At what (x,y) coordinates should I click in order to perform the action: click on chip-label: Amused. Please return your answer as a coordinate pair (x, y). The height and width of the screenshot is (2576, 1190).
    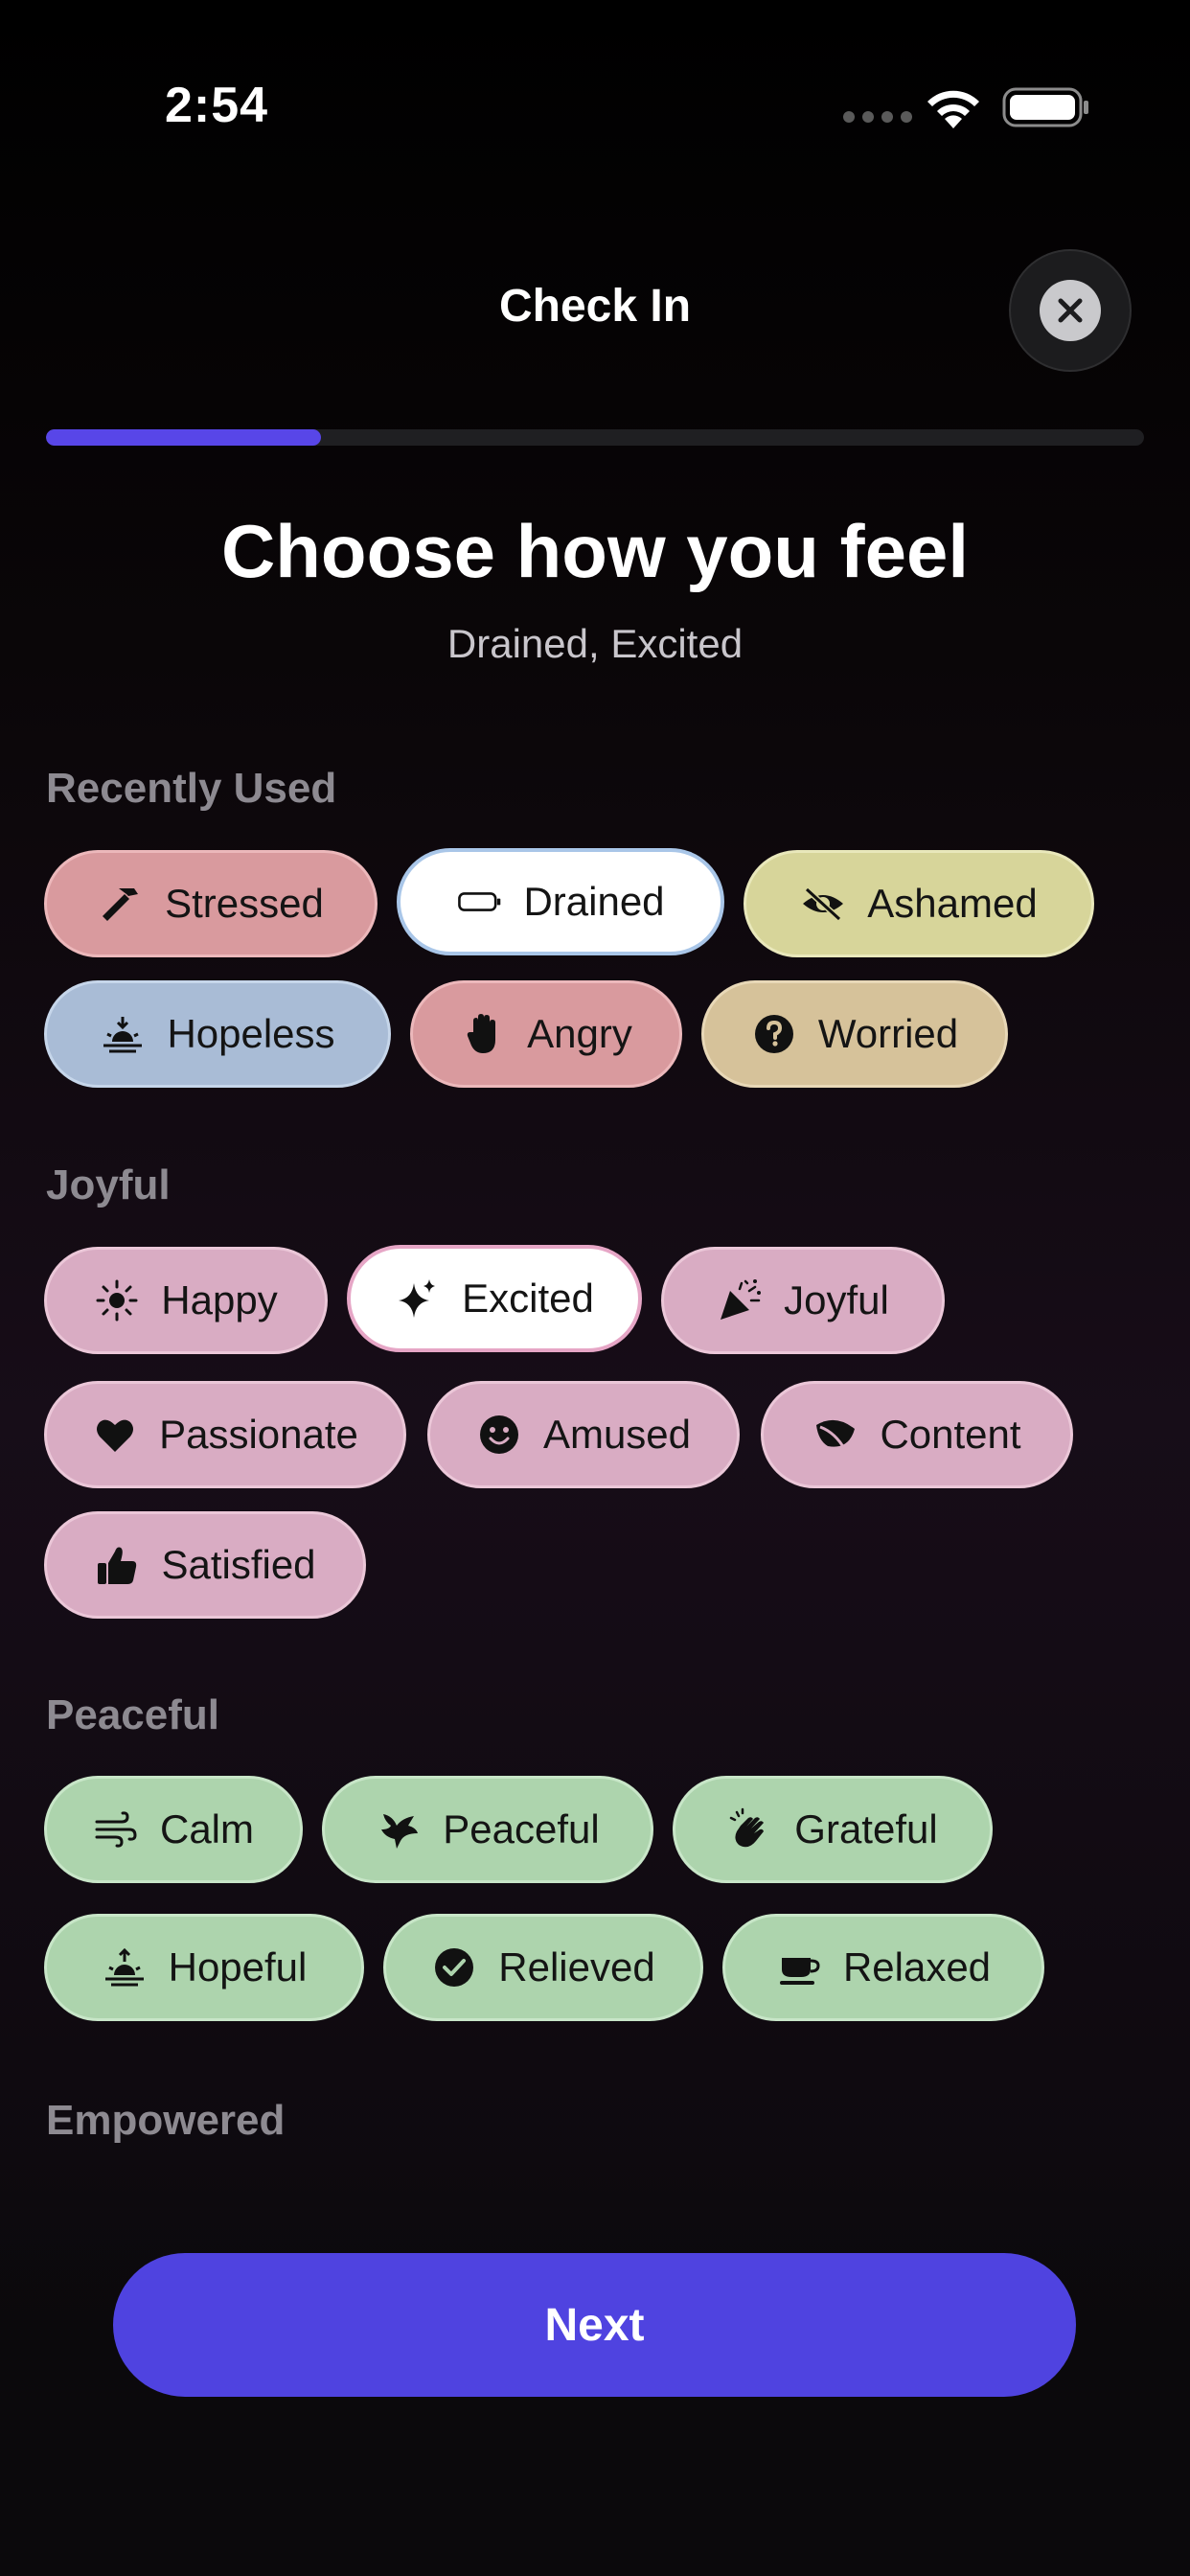
    Looking at the image, I should click on (617, 1434).